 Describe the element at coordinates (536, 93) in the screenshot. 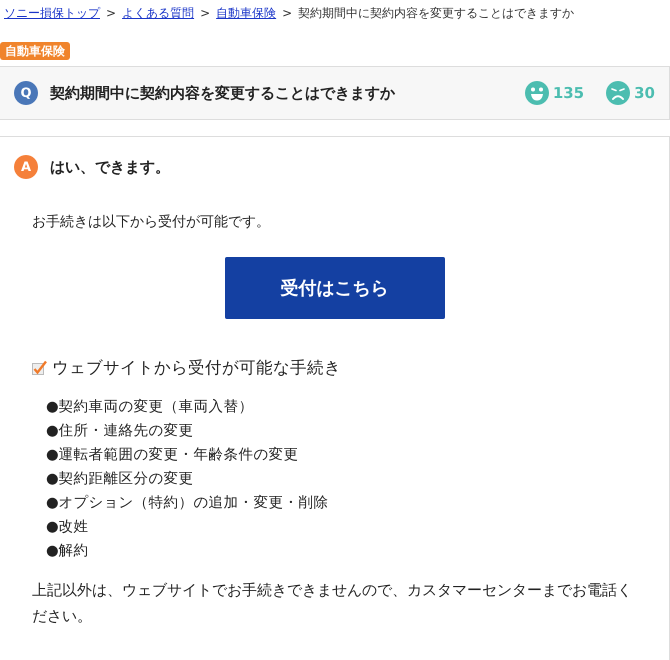

I see `smiley-face-icon` at that location.